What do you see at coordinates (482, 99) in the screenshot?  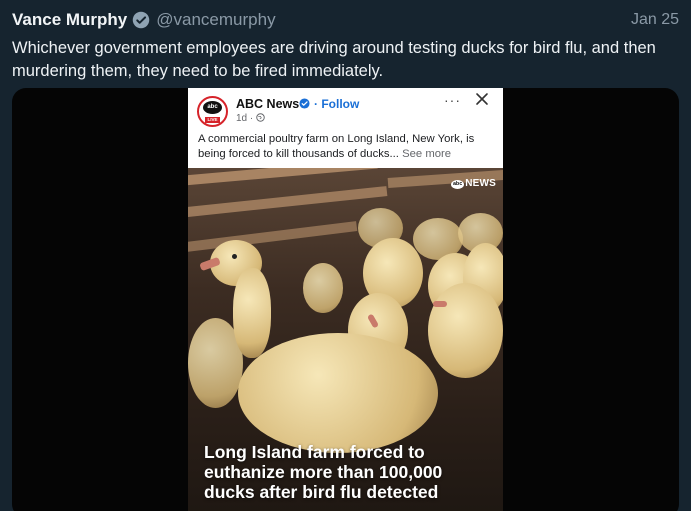 I see `close-icon` at bounding box center [482, 99].